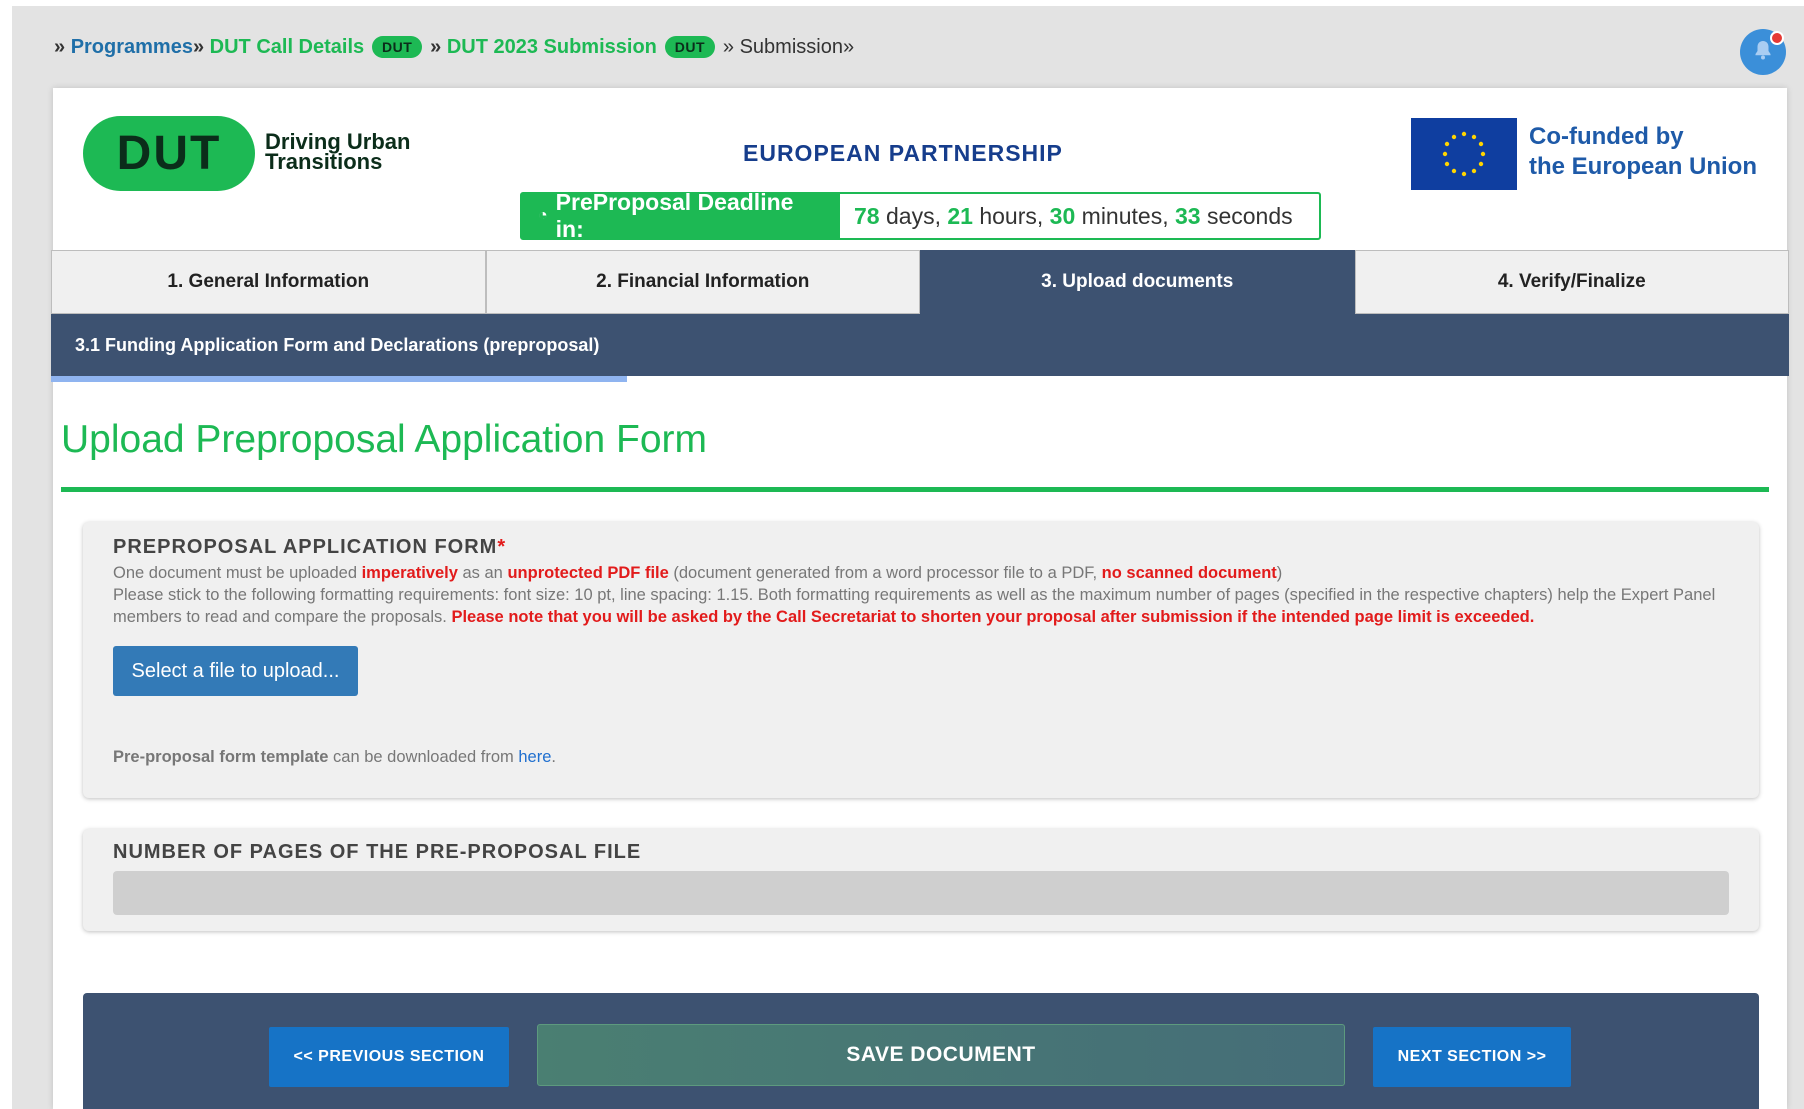  I want to click on template-download-link: here, so click(534, 757).